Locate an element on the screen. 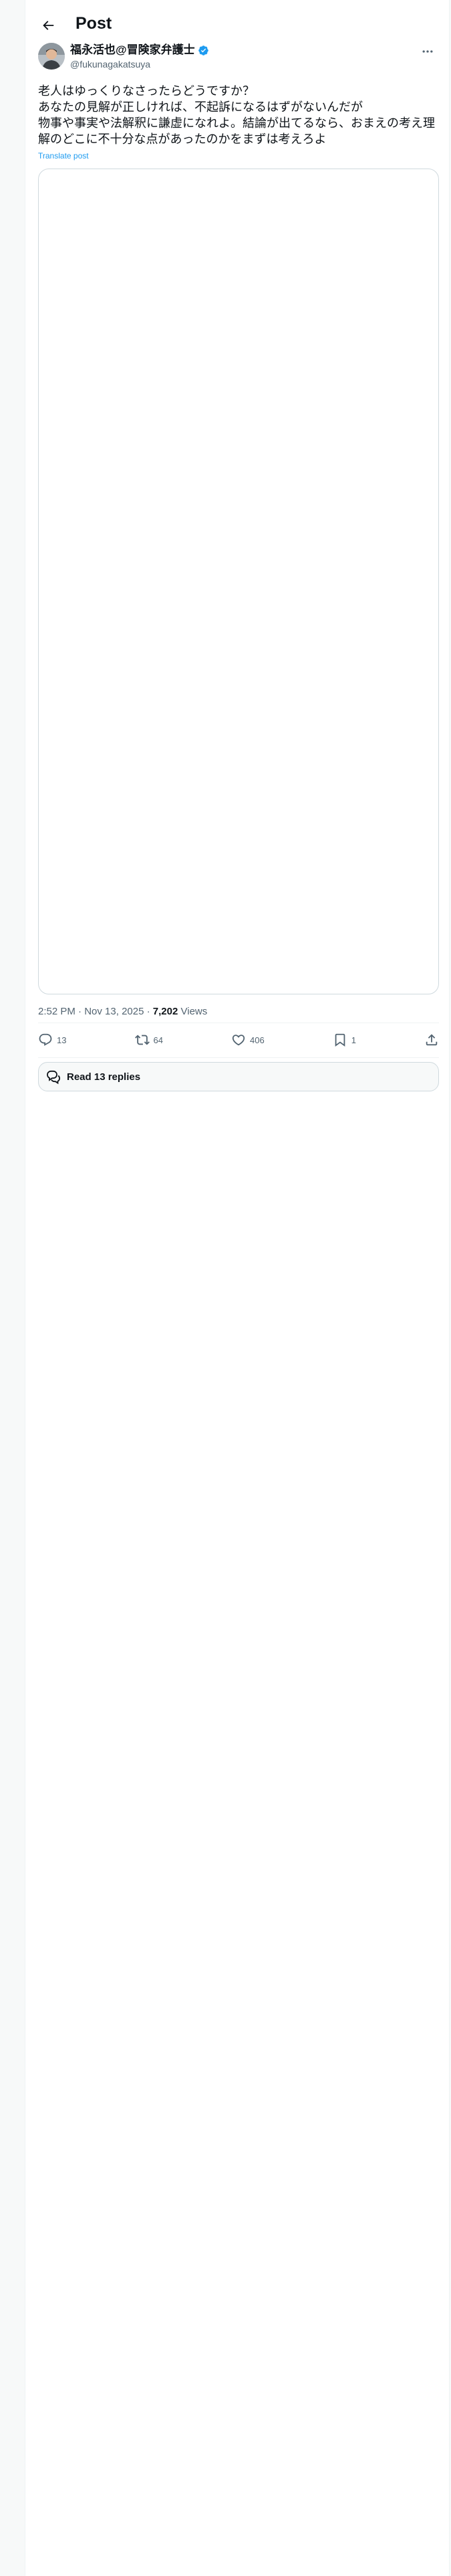 The image size is (451, 2576). avatar is located at coordinates (51, 56).